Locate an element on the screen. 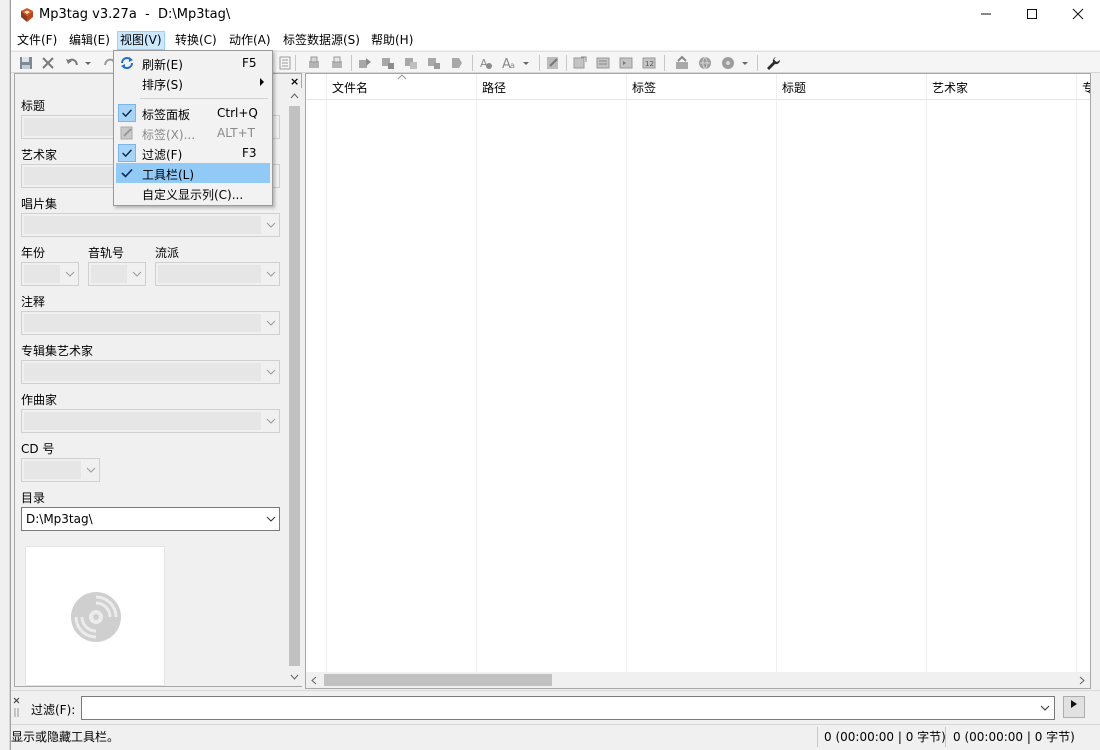 The image size is (1100, 750). menu-item-toolbar: 工具栏(L) is located at coordinates (193, 173).